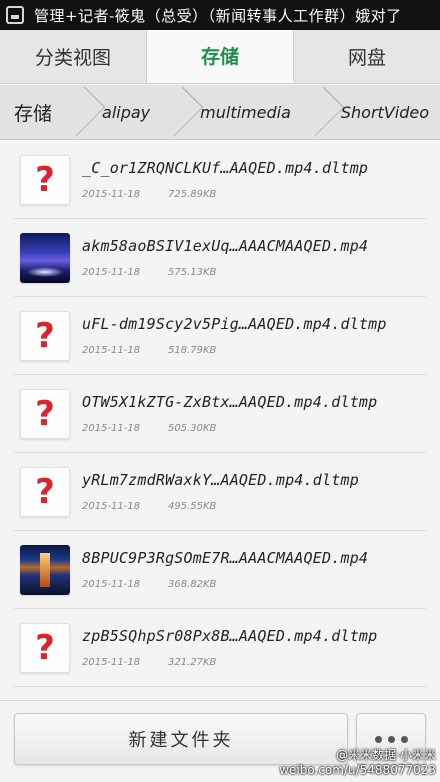 The height and width of the screenshot is (782, 440). What do you see at coordinates (192, 272) in the screenshot?
I see `file-size: 575.13KB` at bounding box center [192, 272].